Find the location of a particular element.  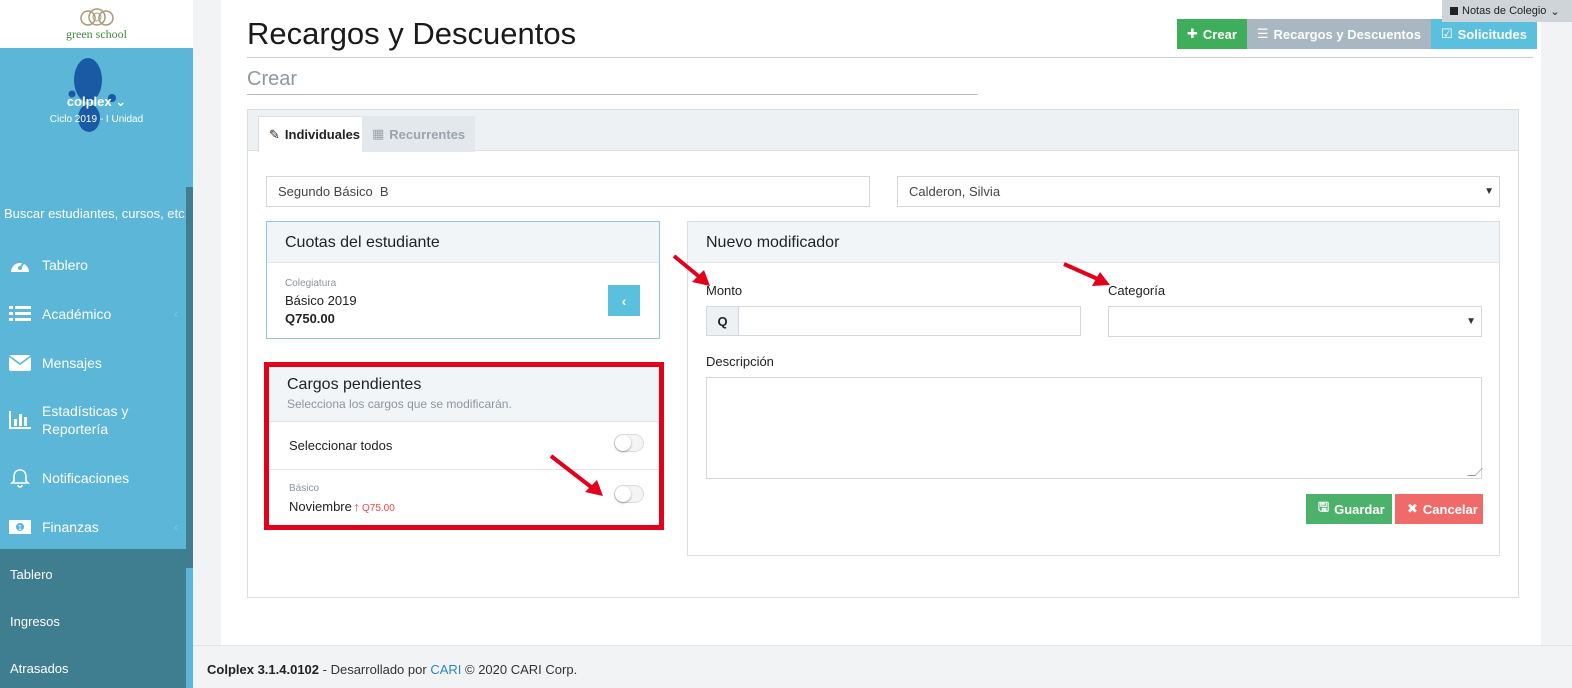

list-icon: ☰ is located at coordinates (1262, 33).